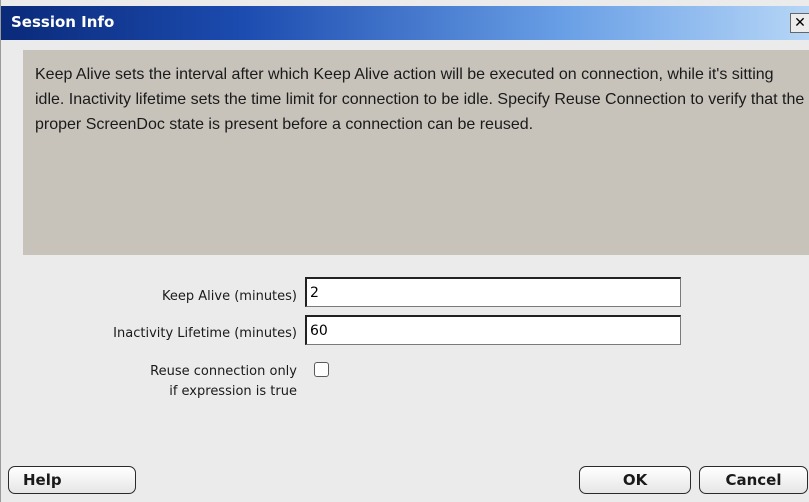 The image size is (809, 502). I want to click on help-button-label: Help, so click(42, 480).